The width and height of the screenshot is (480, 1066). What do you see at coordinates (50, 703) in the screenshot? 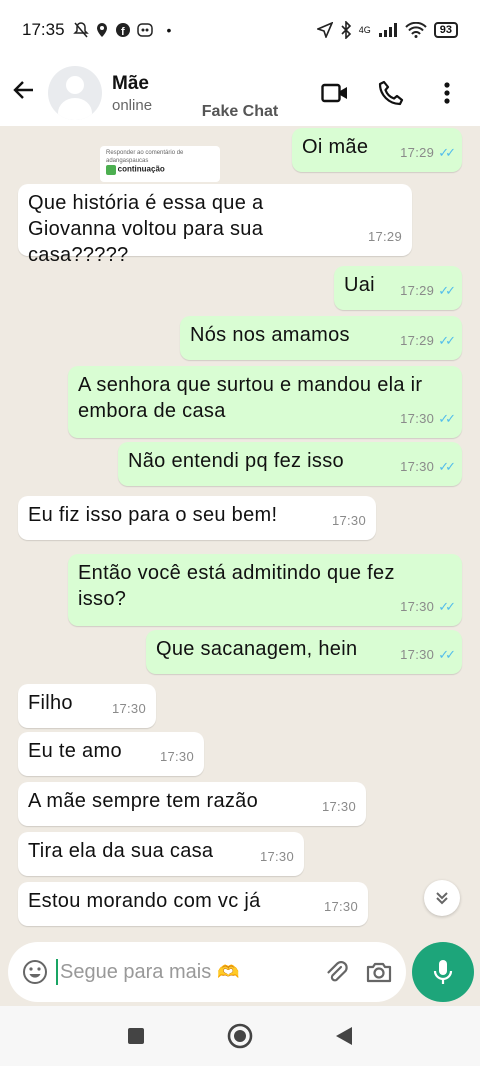
I see `message-text: Filho` at bounding box center [50, 703].